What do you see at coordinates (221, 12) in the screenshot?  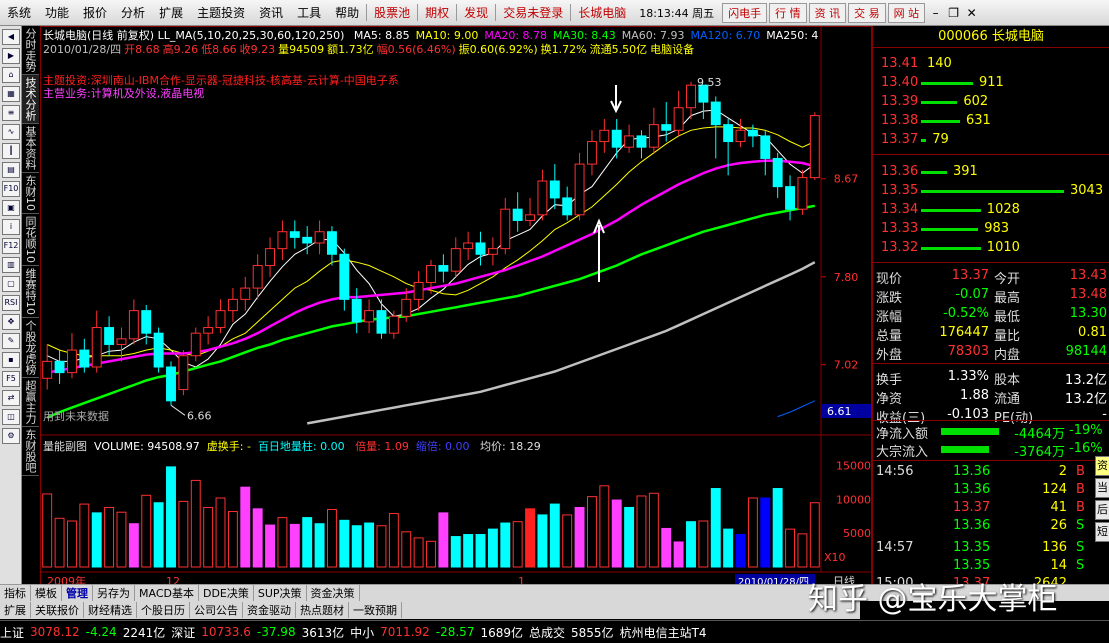 I see `menu-item: 主题投资` at bounding box center [221, 12].